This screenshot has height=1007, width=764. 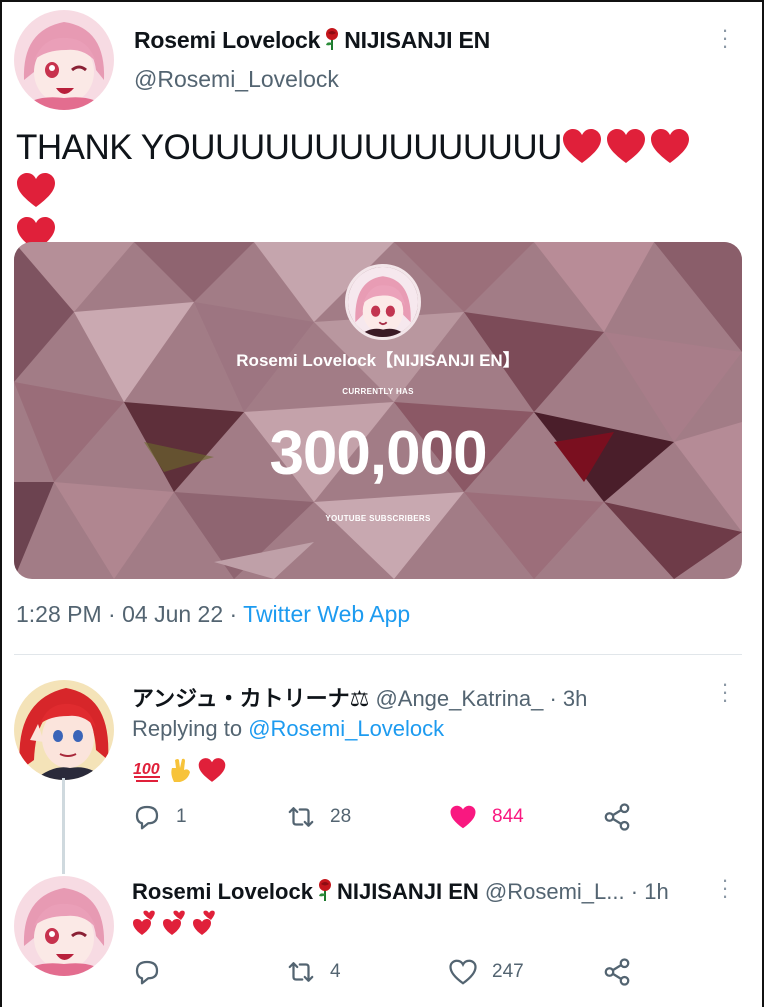 What do you see at coordinates (318, 817) in the screenshot?
I see `retweet-button: 28` at bounding box center [318, 817].